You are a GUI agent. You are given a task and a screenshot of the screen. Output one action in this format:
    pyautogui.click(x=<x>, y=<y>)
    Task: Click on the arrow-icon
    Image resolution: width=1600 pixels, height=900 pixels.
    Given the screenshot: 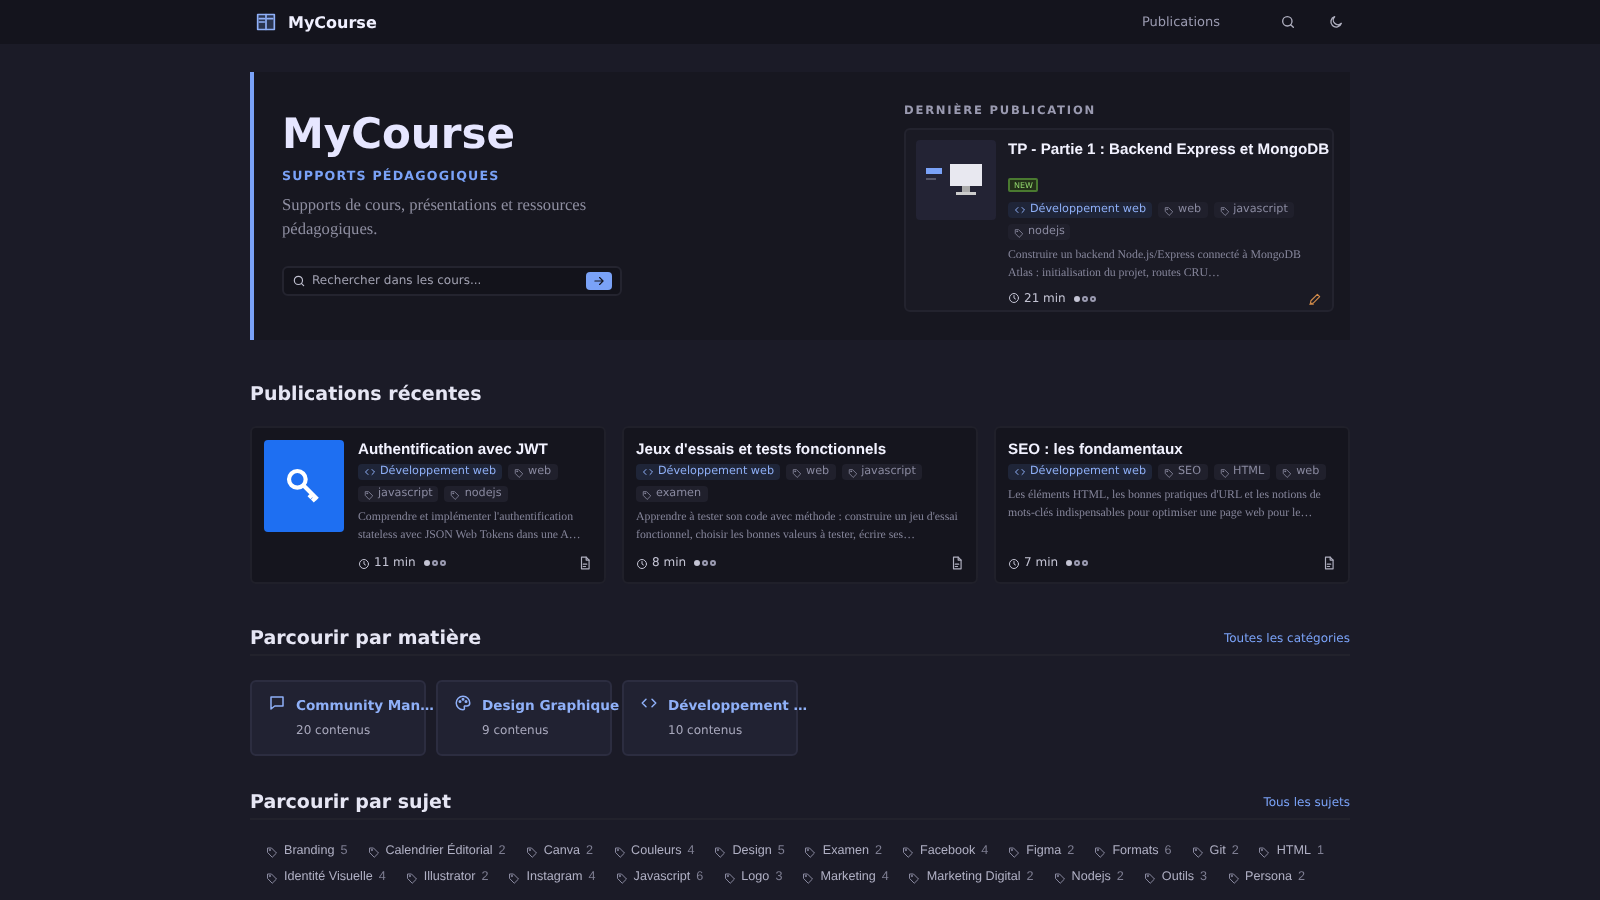 What is the action you would take?
    pyautogui.click(x=599, y=281)
    